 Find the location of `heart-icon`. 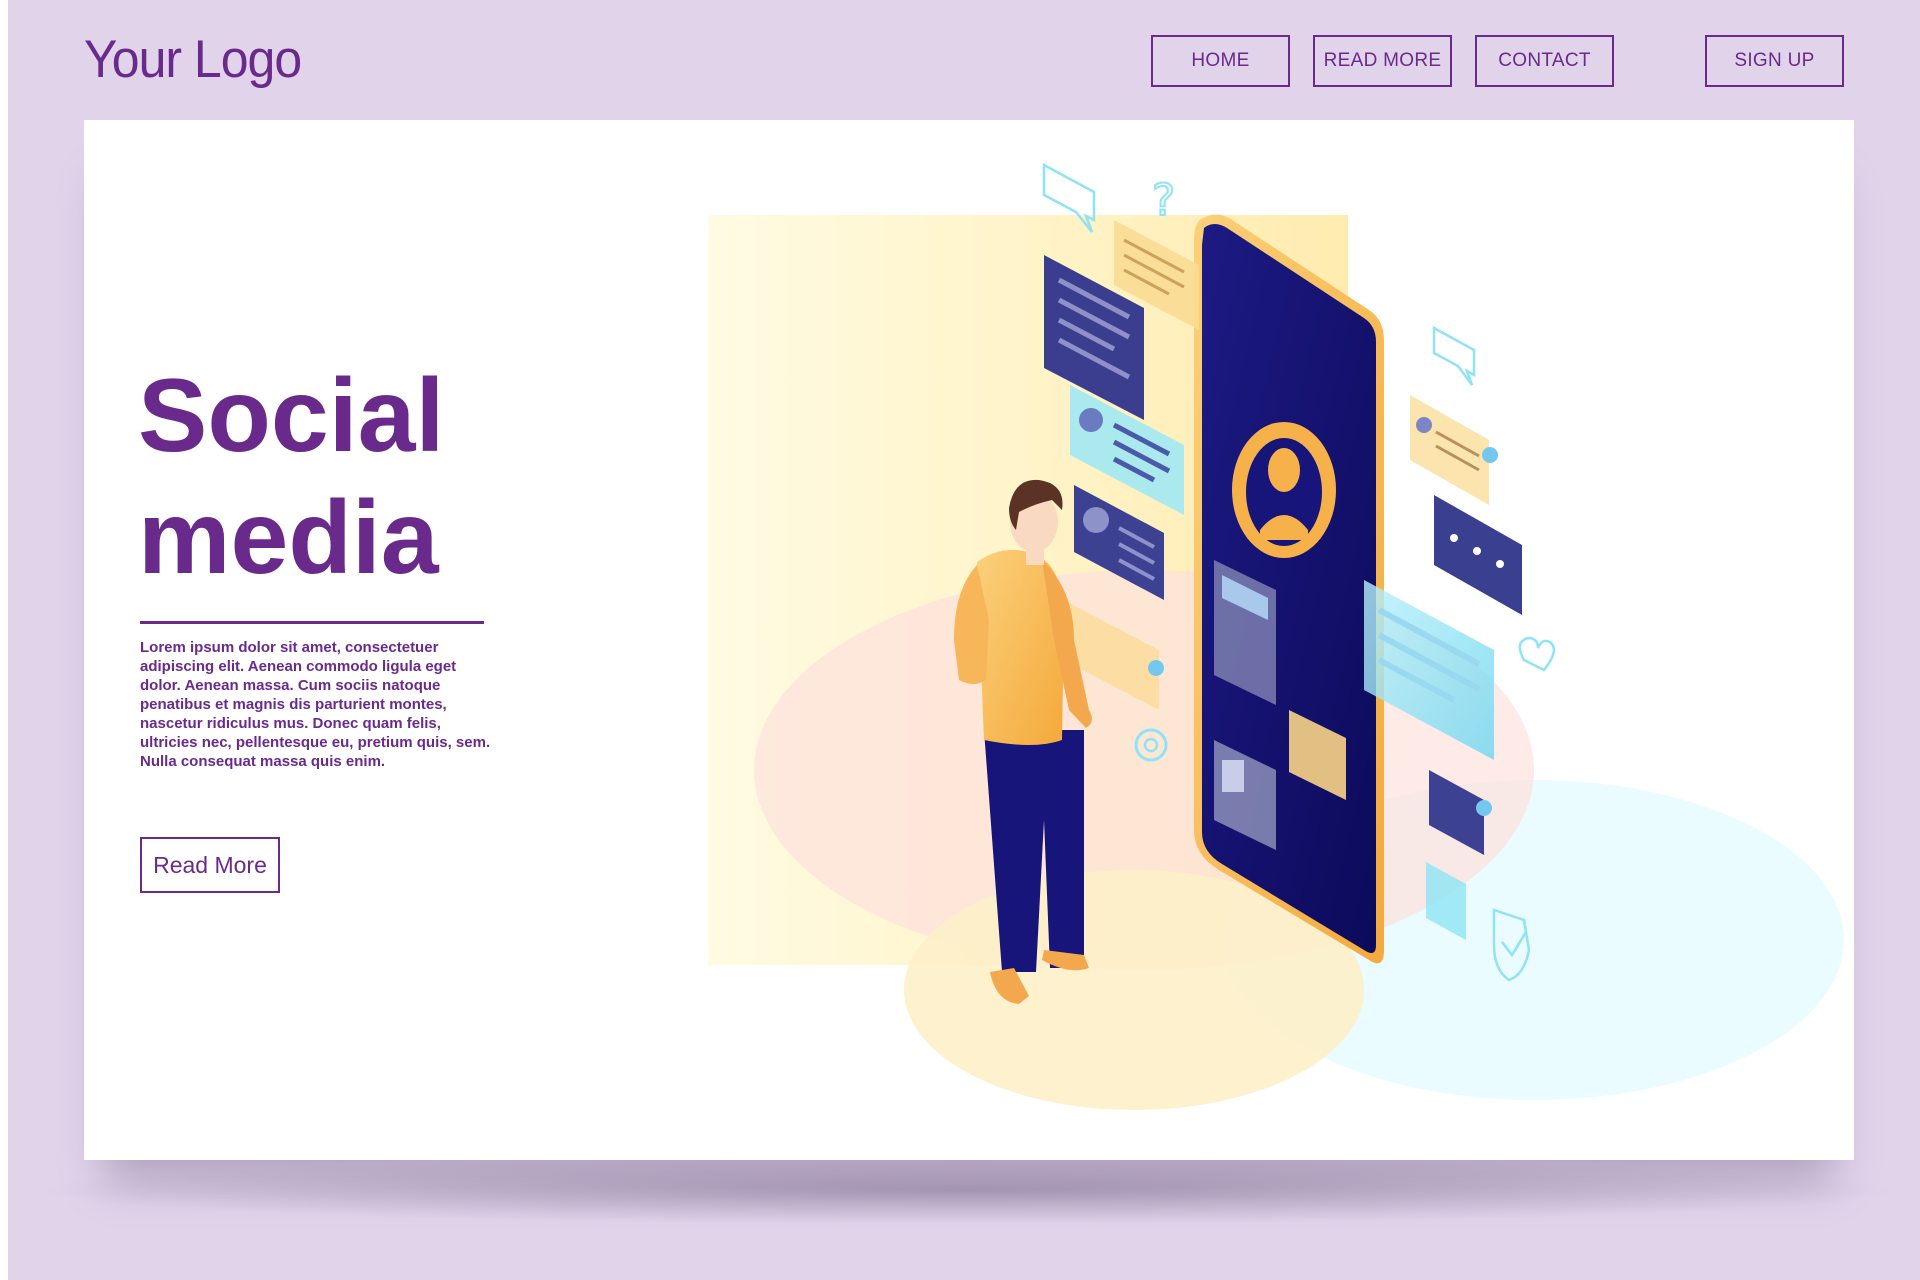

heart-icon is located at coordinates (1537, 654).